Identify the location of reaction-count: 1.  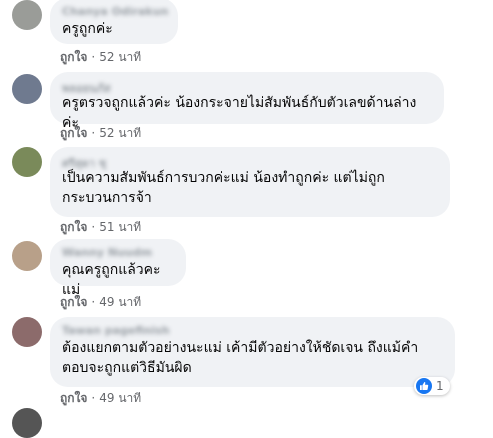
(432, 386).